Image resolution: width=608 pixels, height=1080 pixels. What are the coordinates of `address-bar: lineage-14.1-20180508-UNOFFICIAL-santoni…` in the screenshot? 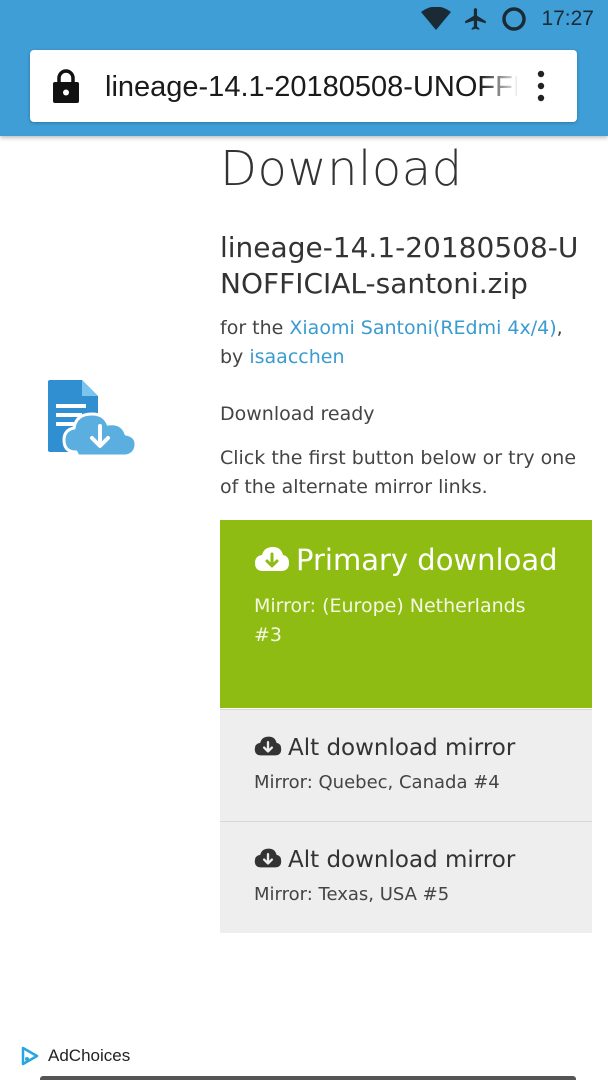 It's located at (303, 86).